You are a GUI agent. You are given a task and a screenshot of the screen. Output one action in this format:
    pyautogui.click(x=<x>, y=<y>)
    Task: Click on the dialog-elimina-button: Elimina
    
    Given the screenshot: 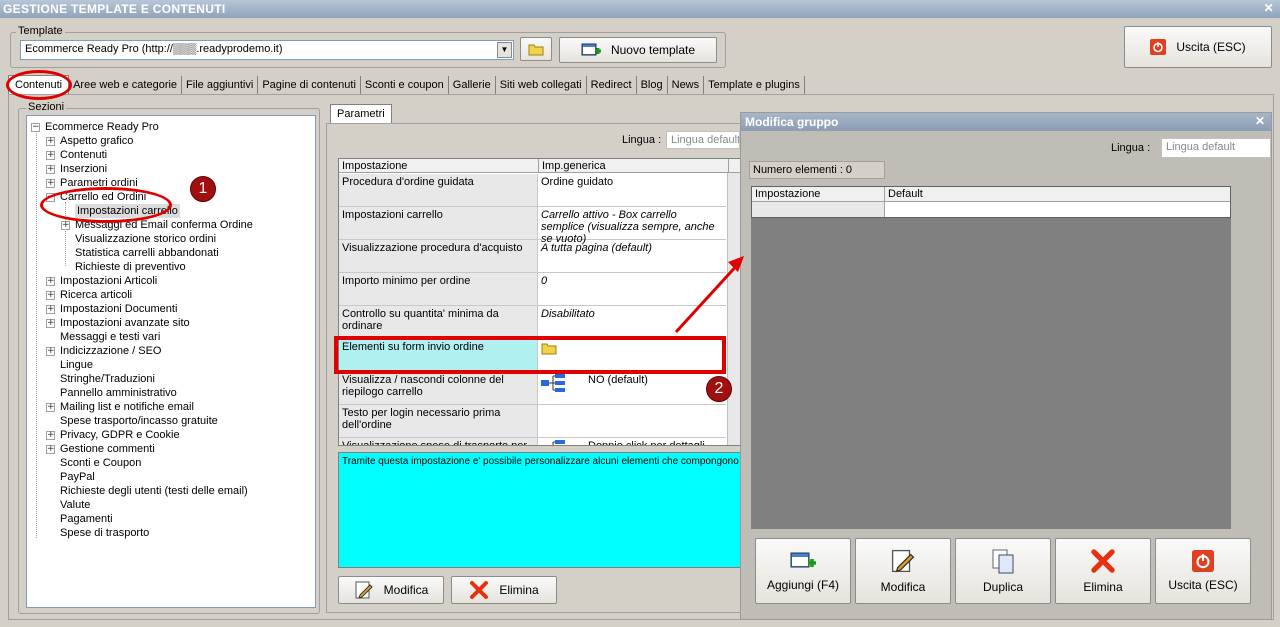 What is the action you would take?
    pyautogui.click(x=1103, y=571)
    